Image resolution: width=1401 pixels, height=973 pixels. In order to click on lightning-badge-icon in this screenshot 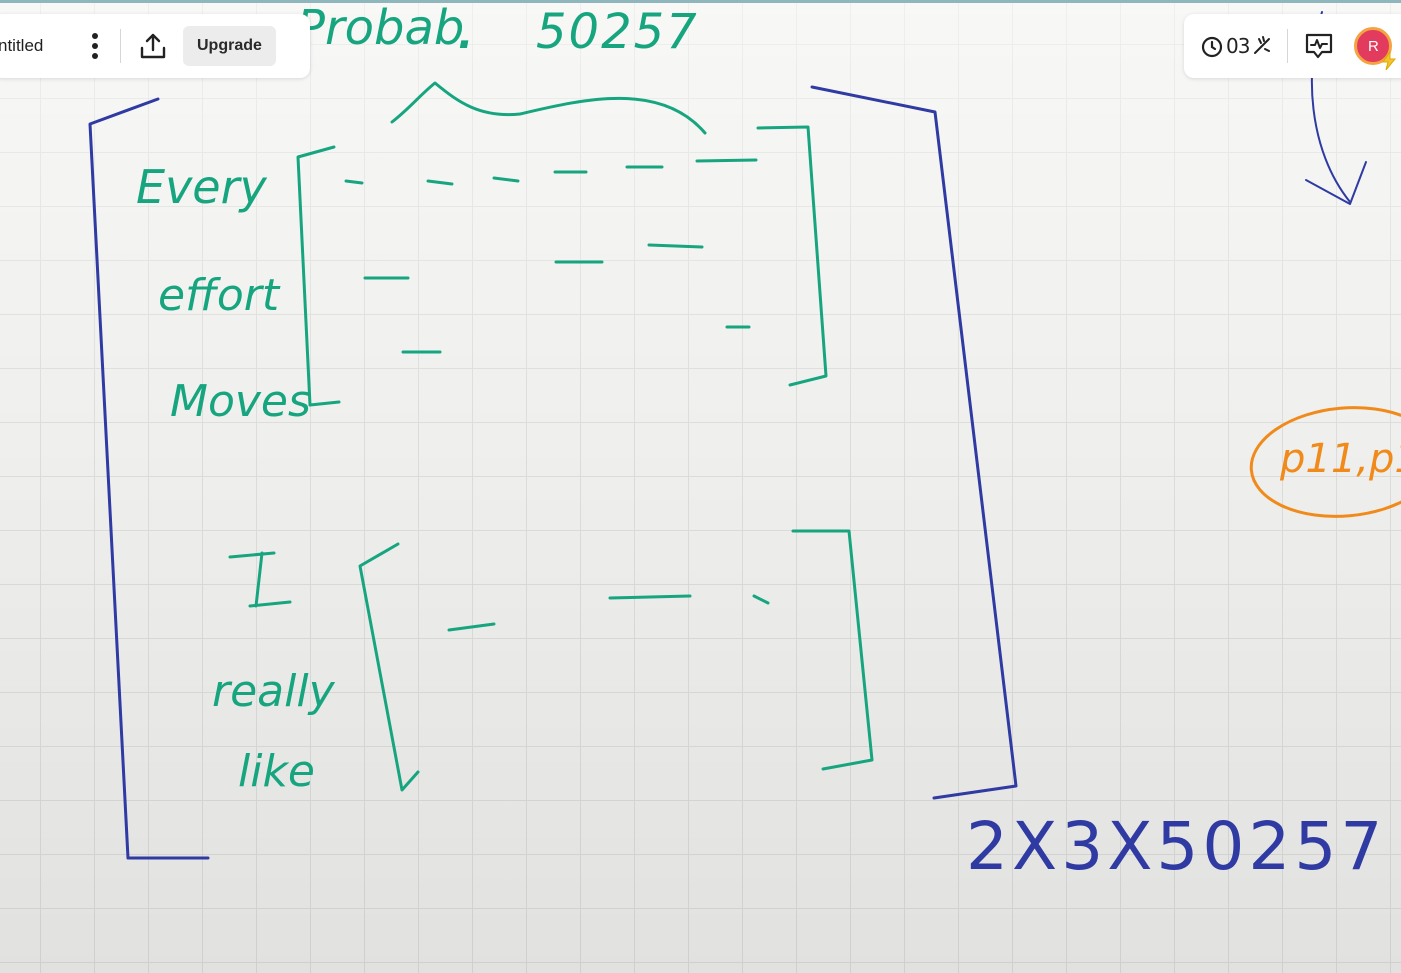, I will do `click(1389, 61)`.